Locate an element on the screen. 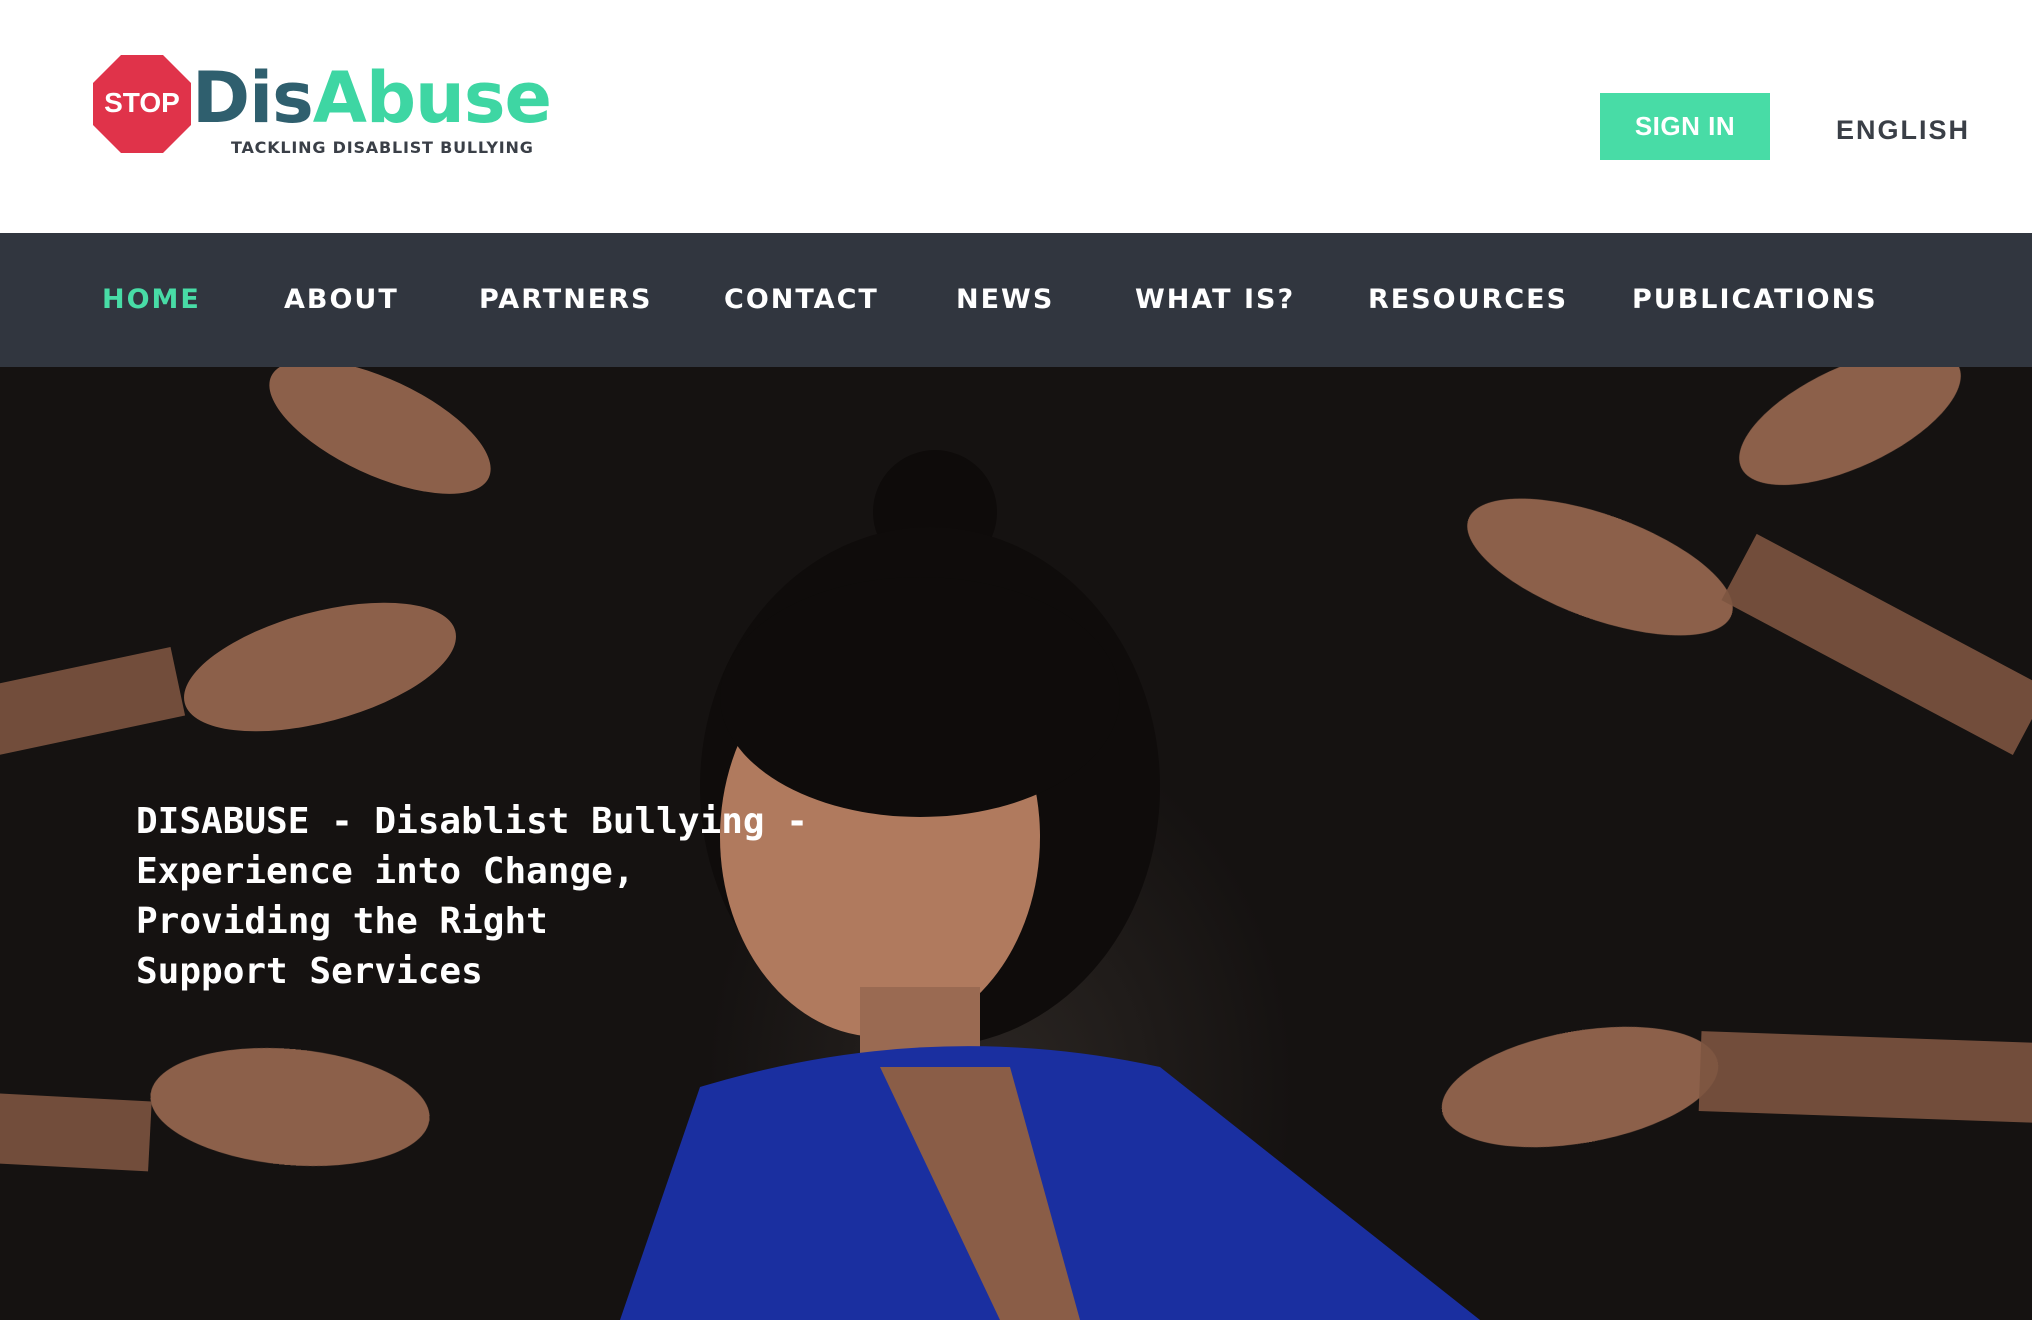  nav-item-resources: RESOURCES is located at coordinates (1468, 300).